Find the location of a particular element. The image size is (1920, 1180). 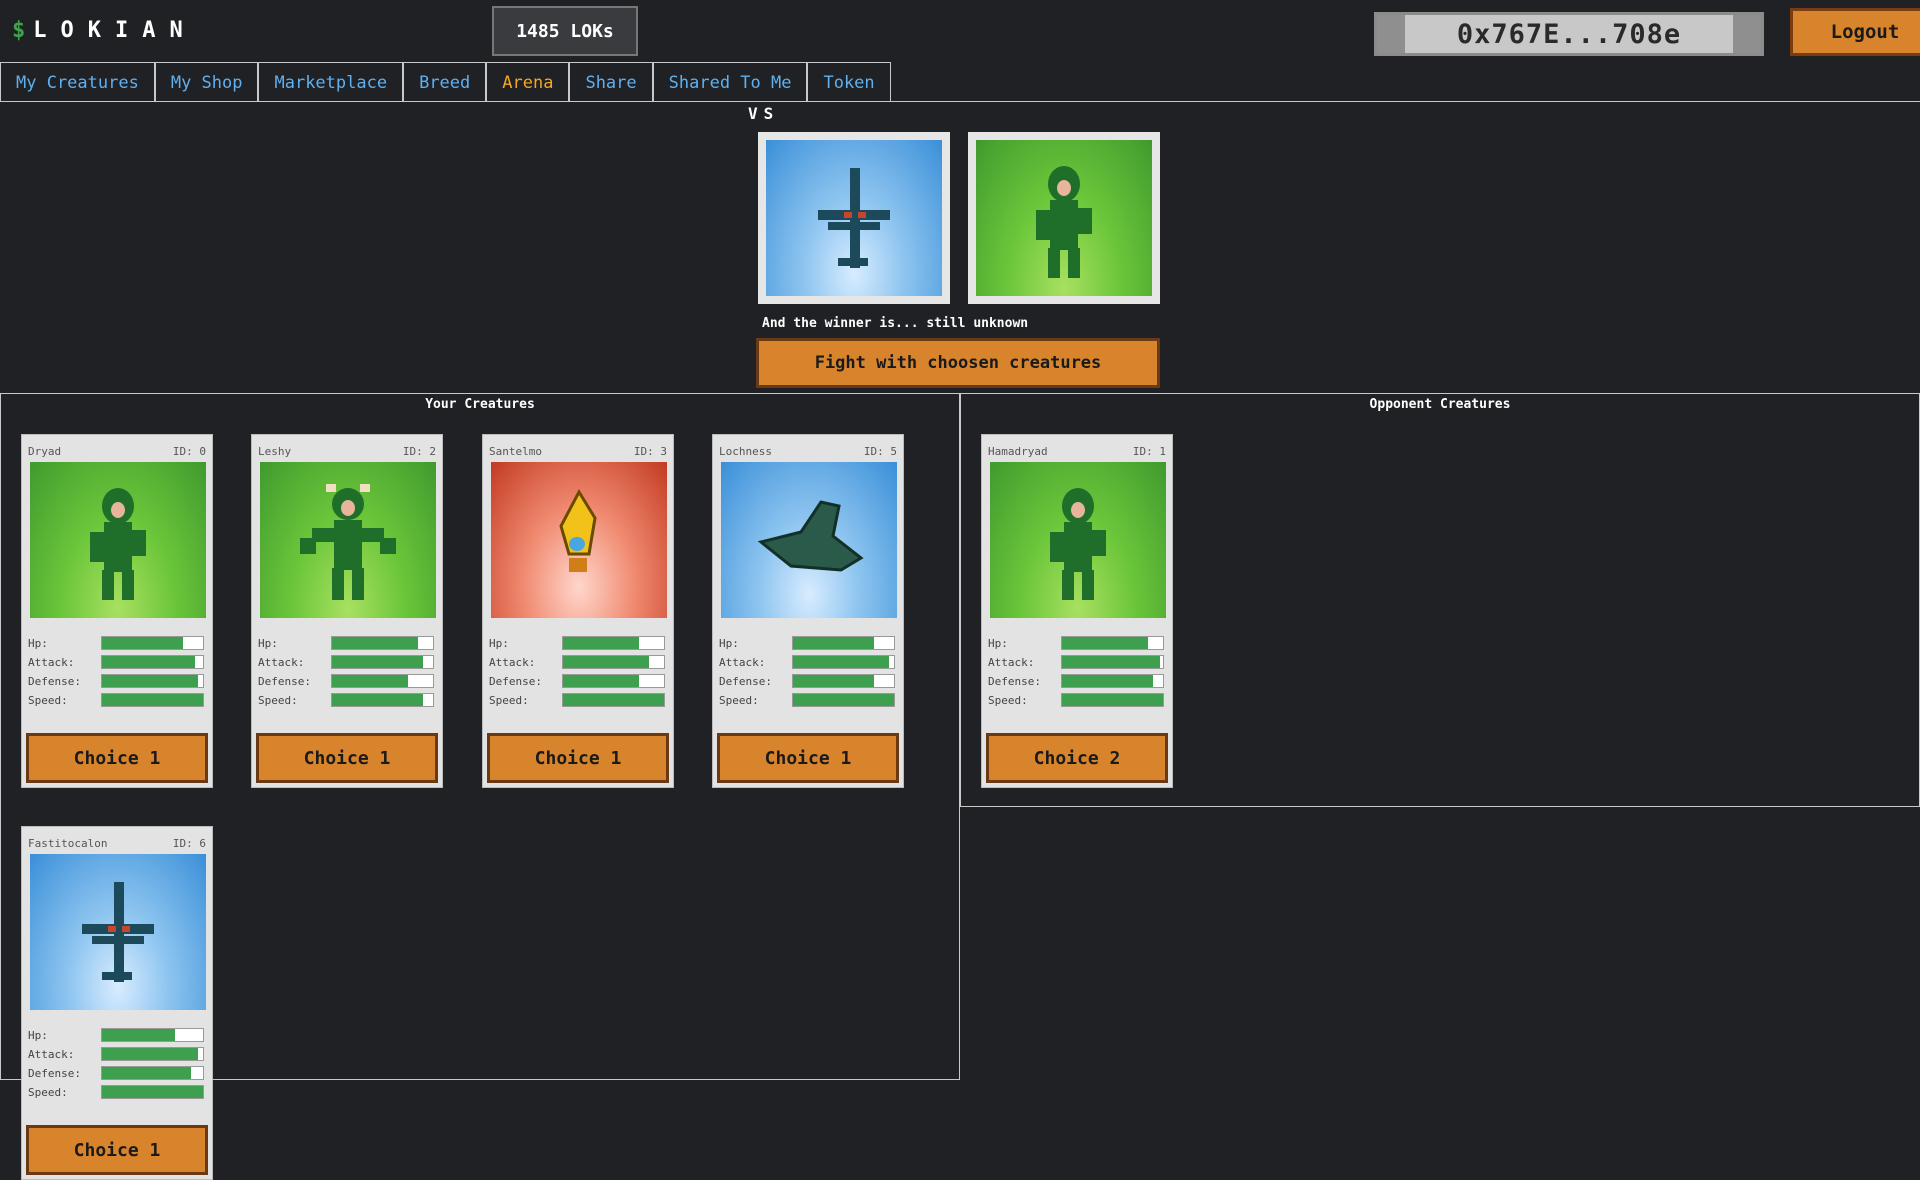

creature-name: Hamadryad is located at coordinates (1018, 451).